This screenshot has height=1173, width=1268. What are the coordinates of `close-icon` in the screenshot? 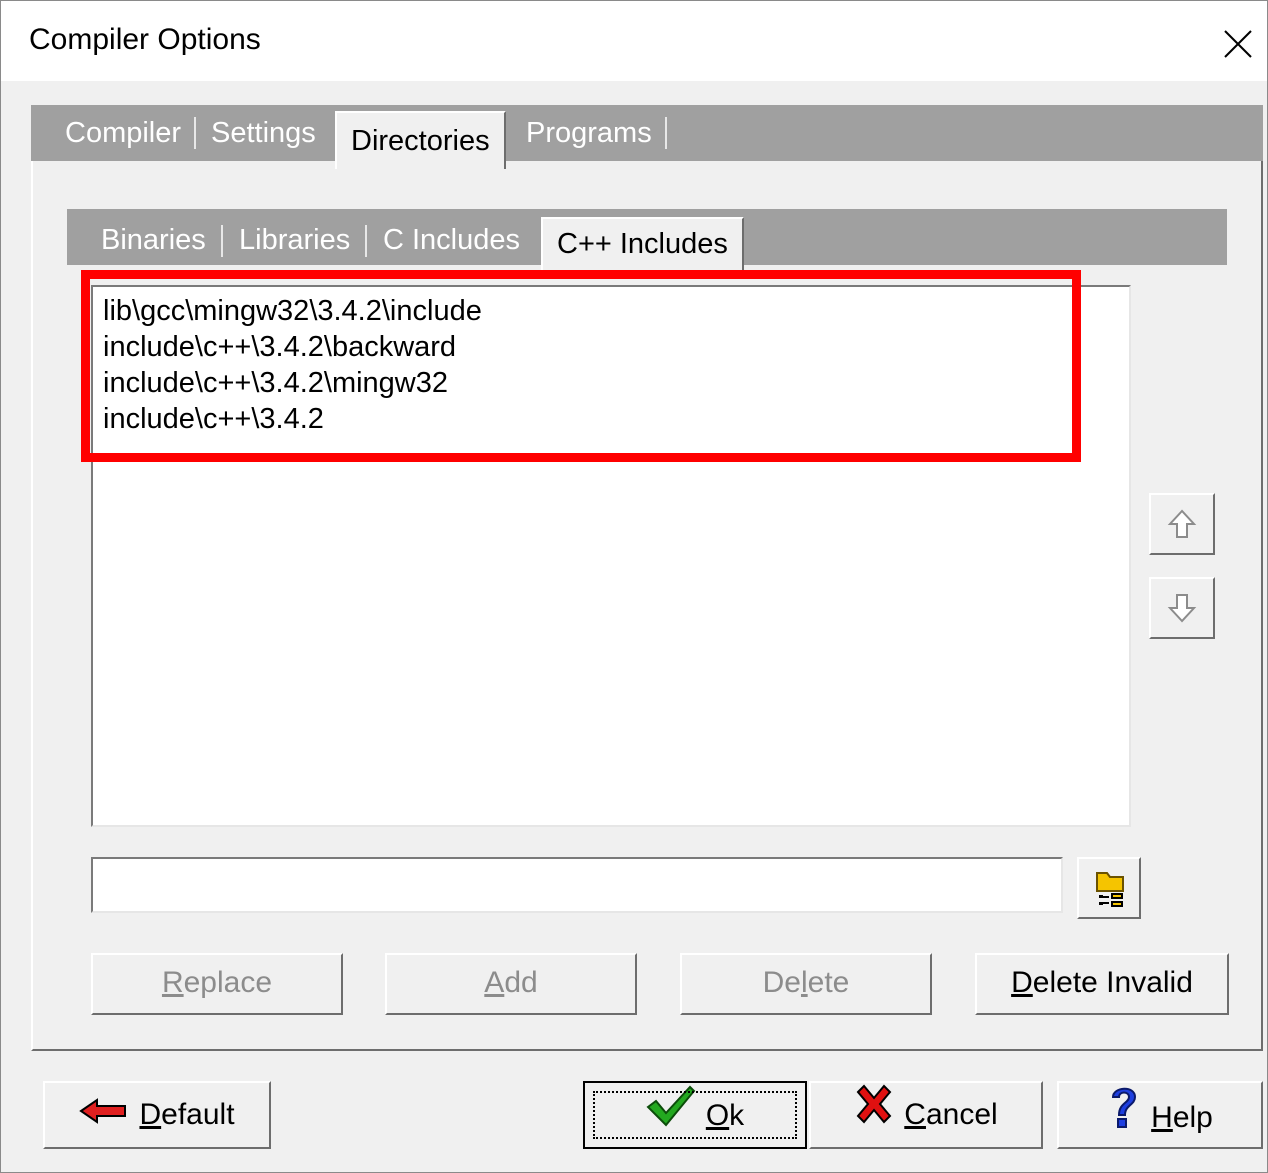 It's located at (1238, 44).